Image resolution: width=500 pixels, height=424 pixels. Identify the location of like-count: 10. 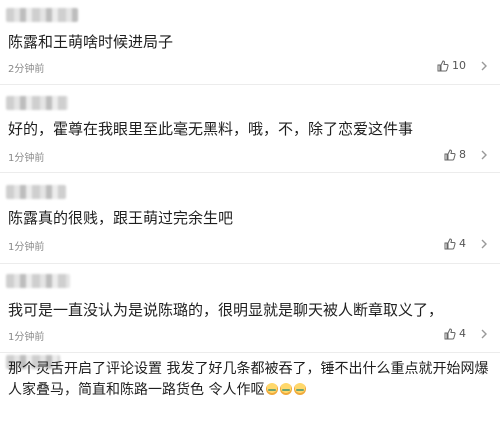
(459, 65).